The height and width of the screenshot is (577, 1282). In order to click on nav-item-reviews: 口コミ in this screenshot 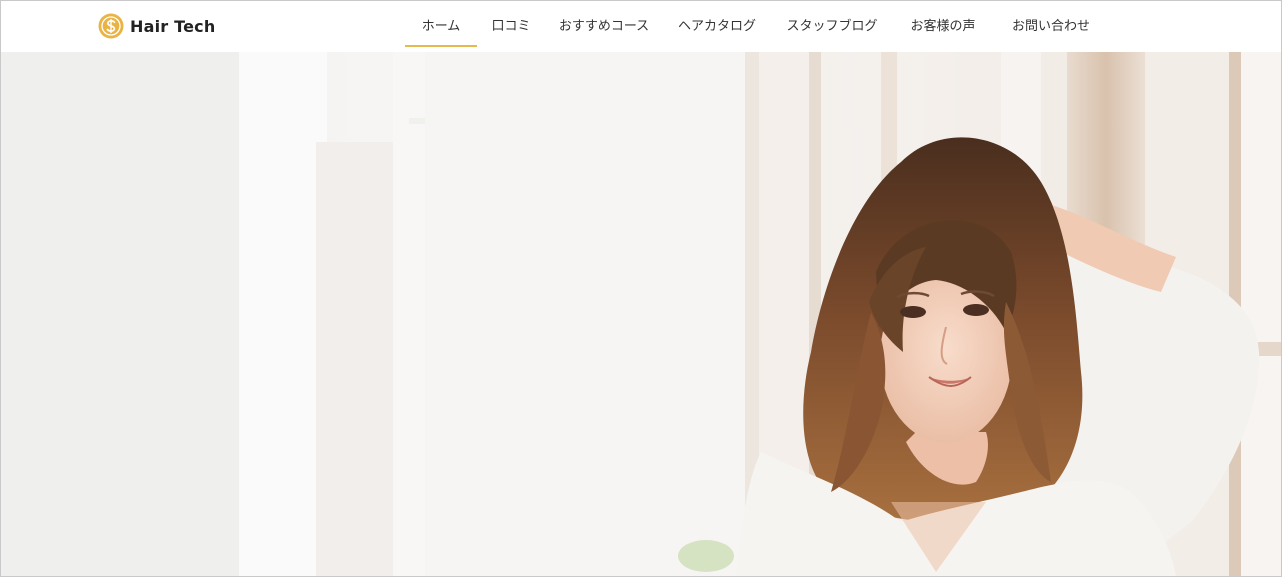, I will do `click(511, 24)`.